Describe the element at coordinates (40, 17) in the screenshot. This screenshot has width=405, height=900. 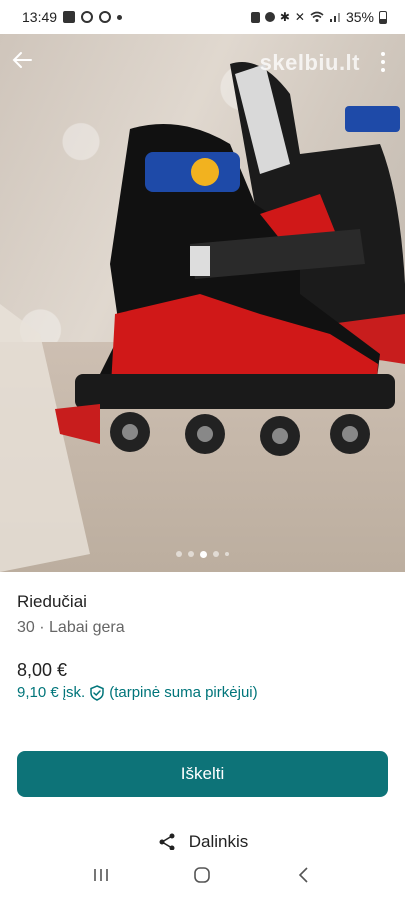
I see `status-time: 13:49` at that location.